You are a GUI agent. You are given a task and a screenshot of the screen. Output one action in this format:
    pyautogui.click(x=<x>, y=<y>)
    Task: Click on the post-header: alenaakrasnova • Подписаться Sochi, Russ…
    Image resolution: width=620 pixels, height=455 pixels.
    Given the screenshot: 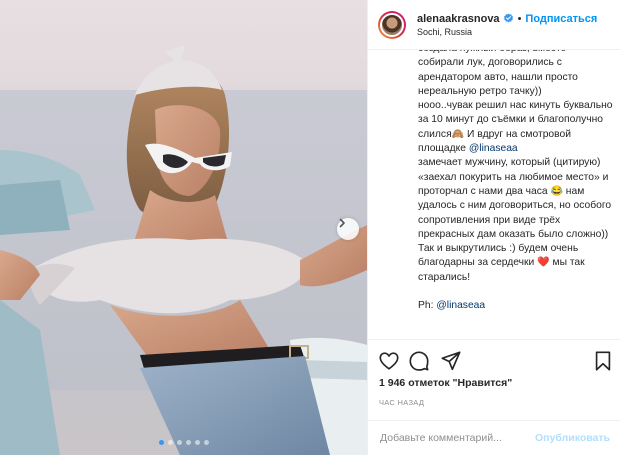 What is the action you would take?
    pyautogui.click(x=494, y=25)
    